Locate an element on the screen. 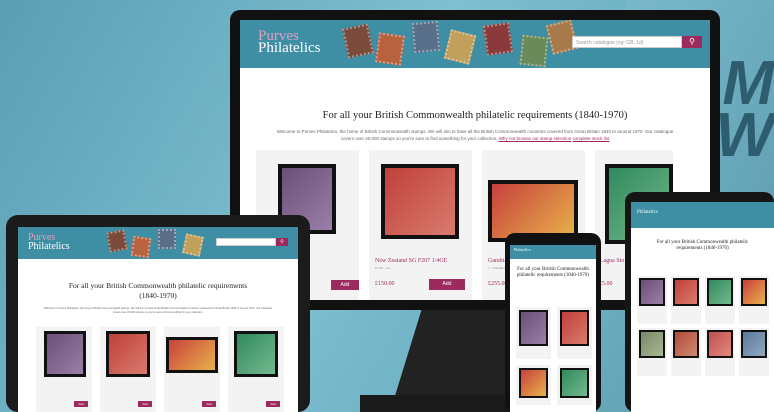  background-headline: M W is located at coordinates (744, 111).